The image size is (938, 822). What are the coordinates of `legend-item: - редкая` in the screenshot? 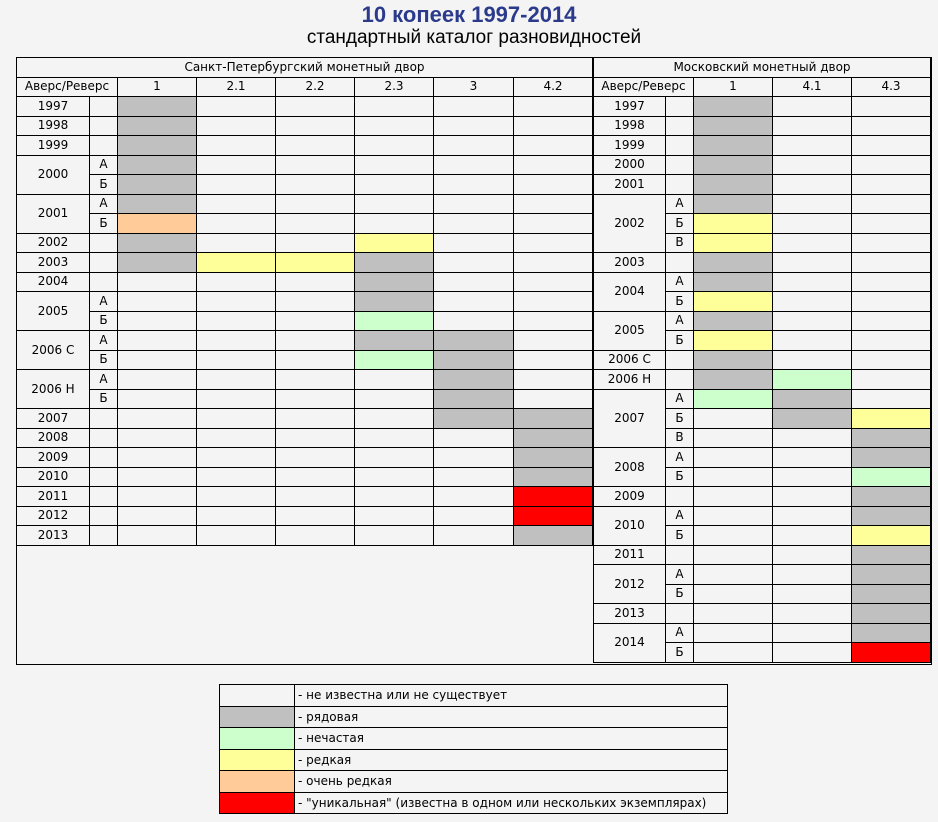 It's located at (473, 759).